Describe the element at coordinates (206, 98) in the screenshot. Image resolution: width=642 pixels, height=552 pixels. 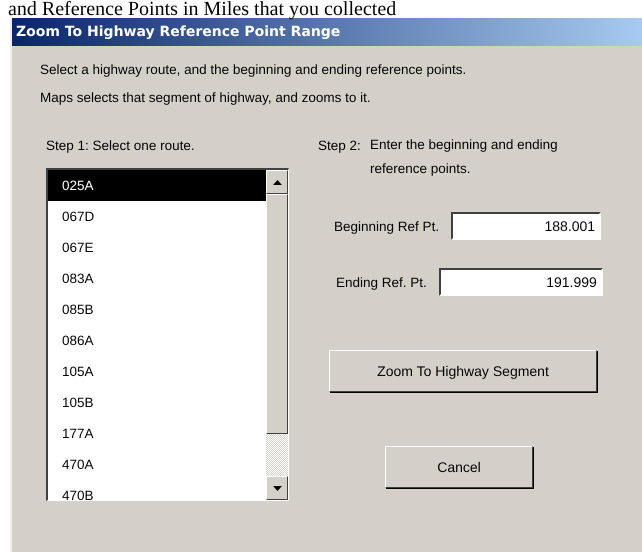
I see `instruction-text: Maps selects that segment of highway, and zooms to it.` at that location.